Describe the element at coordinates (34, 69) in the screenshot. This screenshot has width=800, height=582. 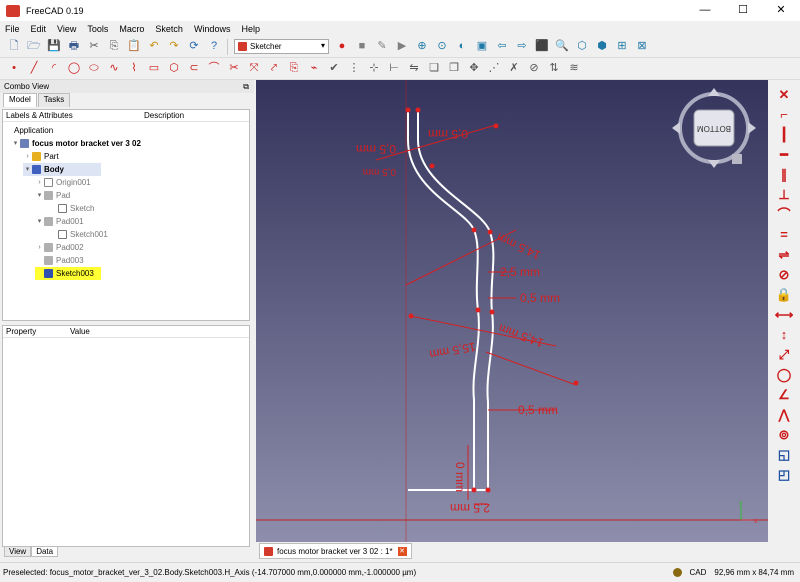
I see `line-icon: ╱` at that location.